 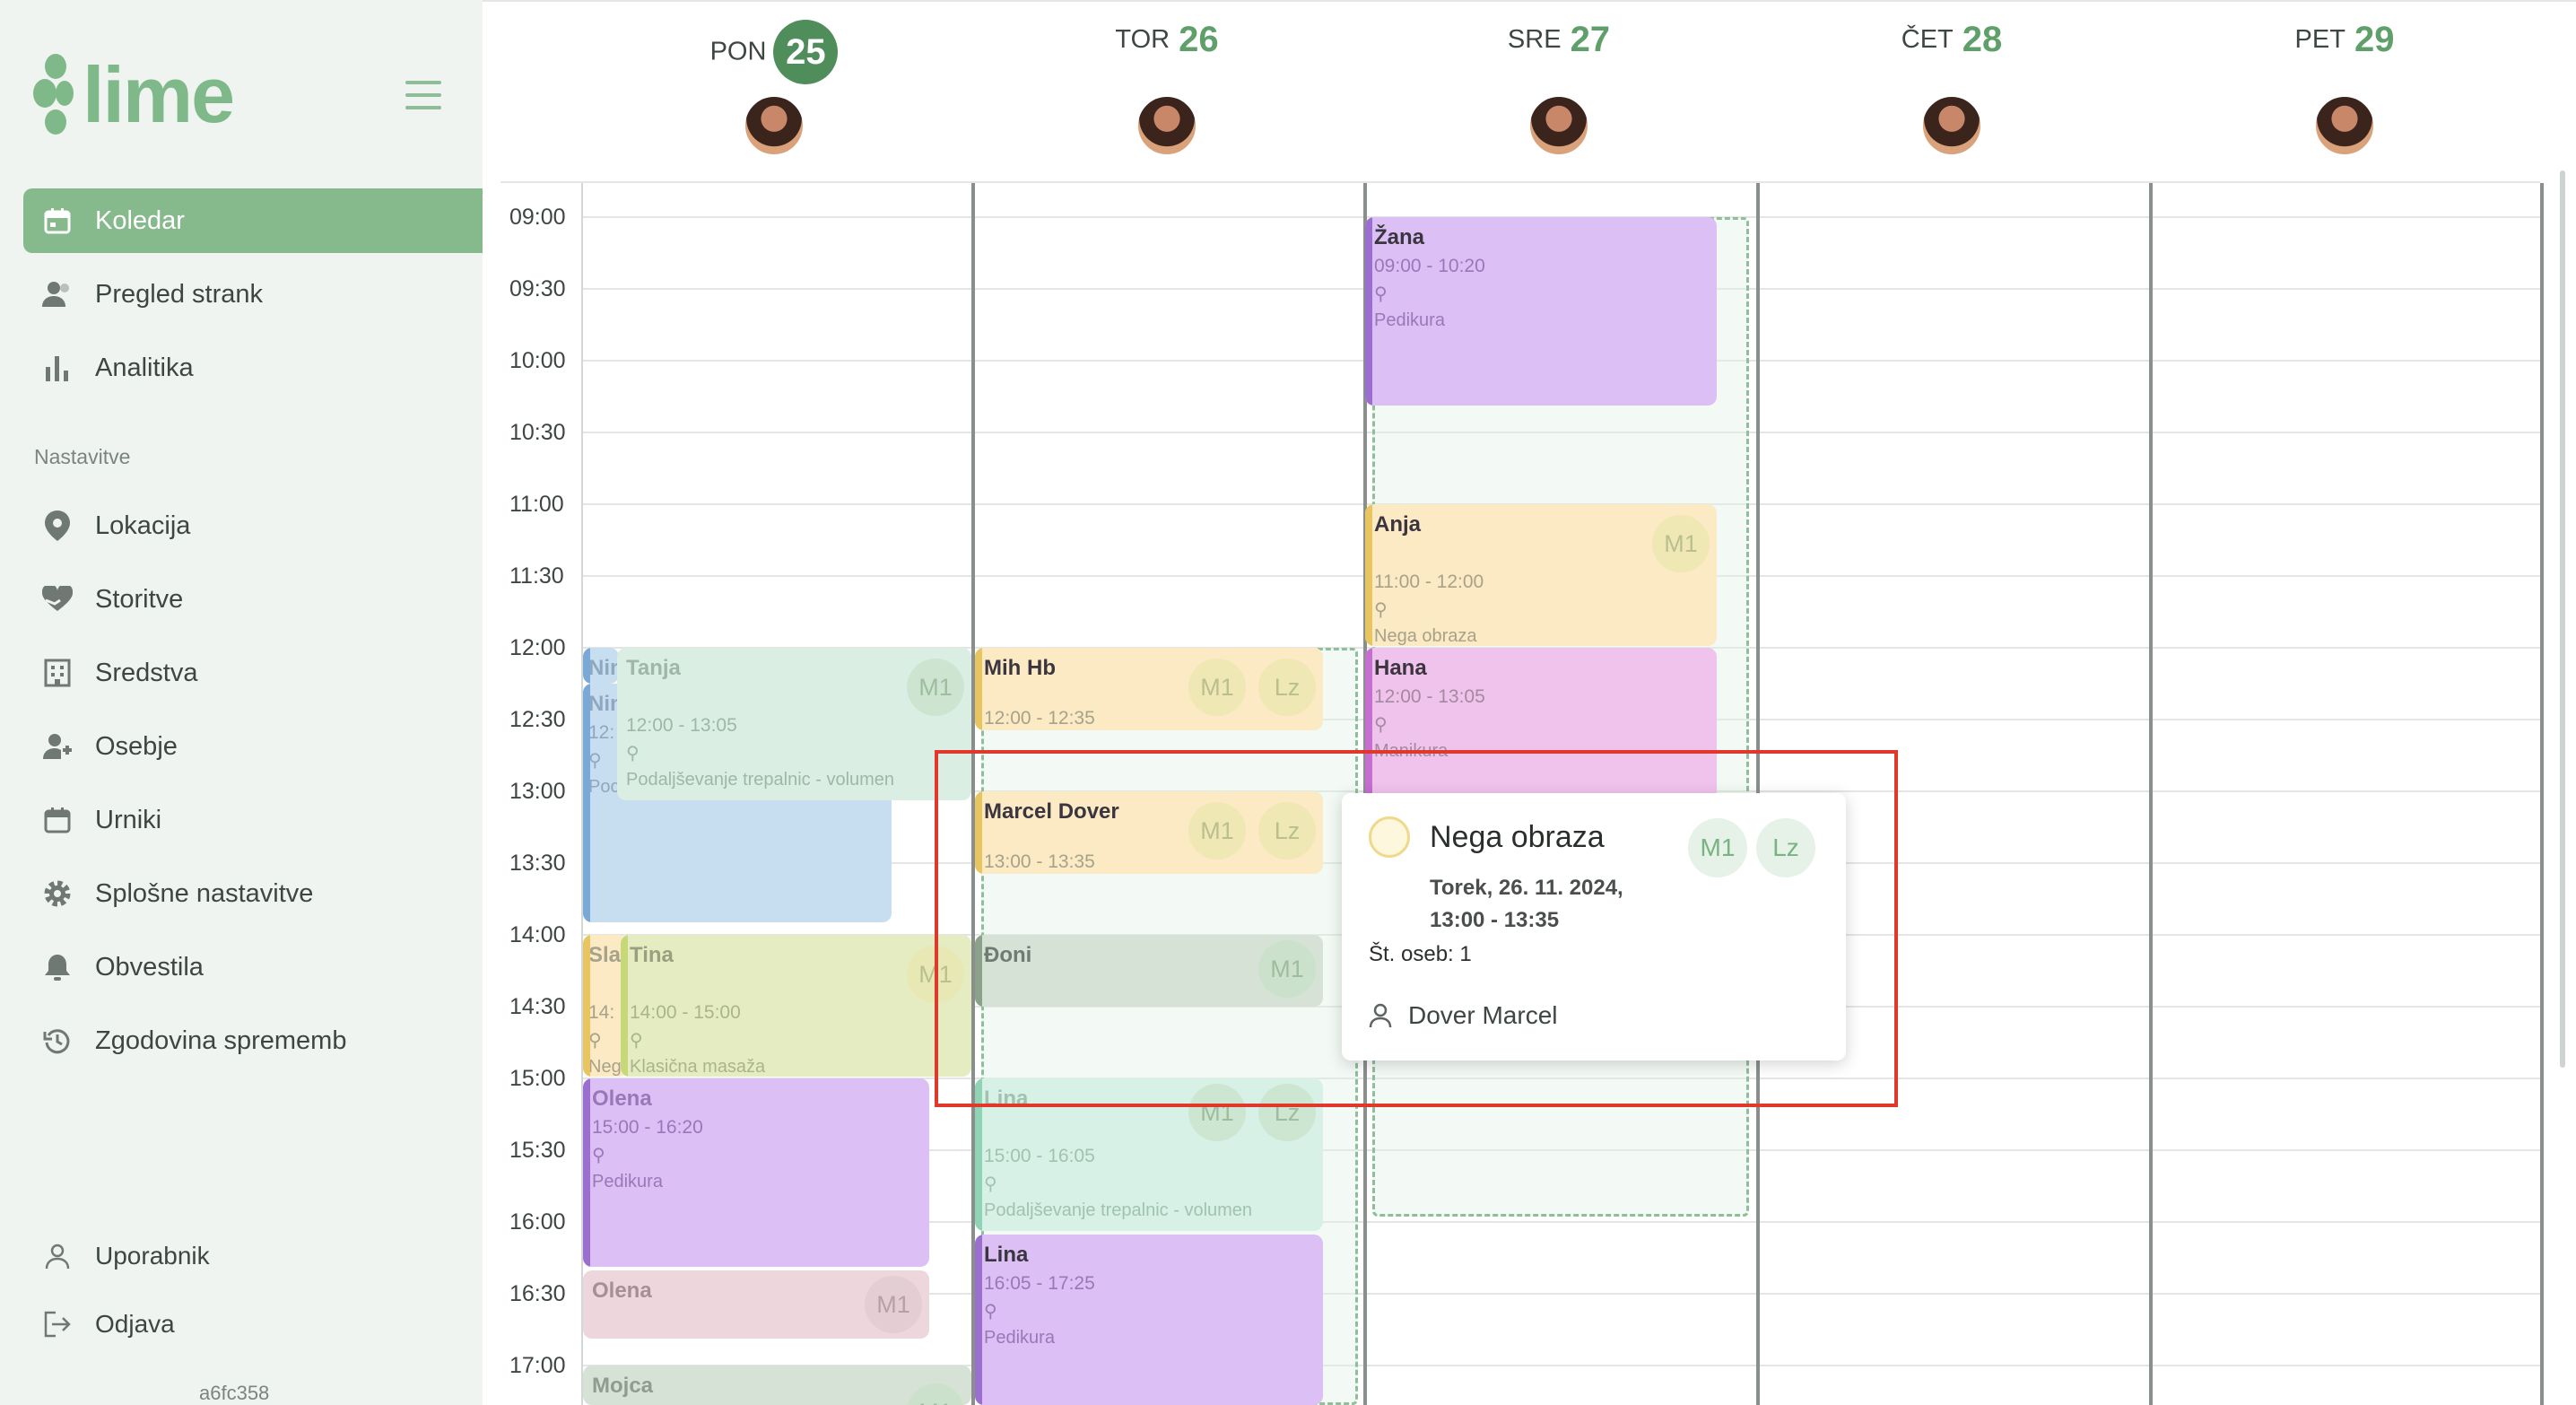 I want to click on app-name: lime, so click(x=159, y=94).